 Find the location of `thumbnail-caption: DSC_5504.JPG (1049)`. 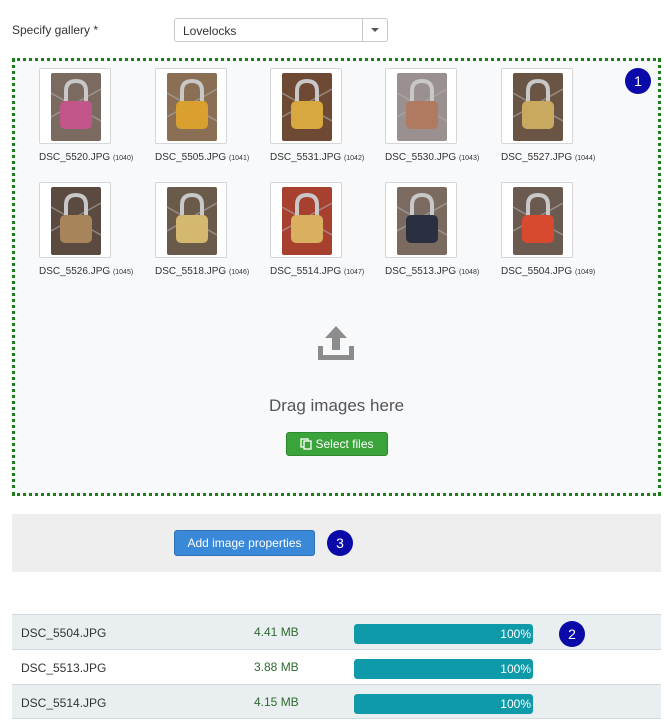

thumbnail-caption: DSC_5504.JPG (1049) is located at coordinates (561, 271).